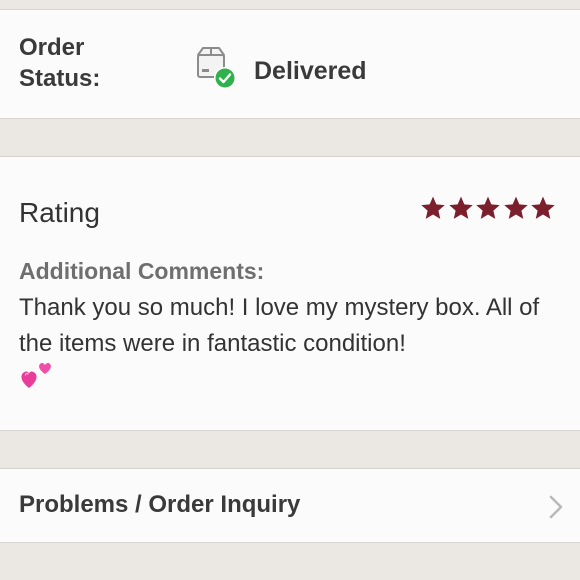 The image size is (580, 580). Describe the element at coordinates (160, 504) in the screenshot. I see `order-inquiry-label: Problems / Order Inquiry` at that location.